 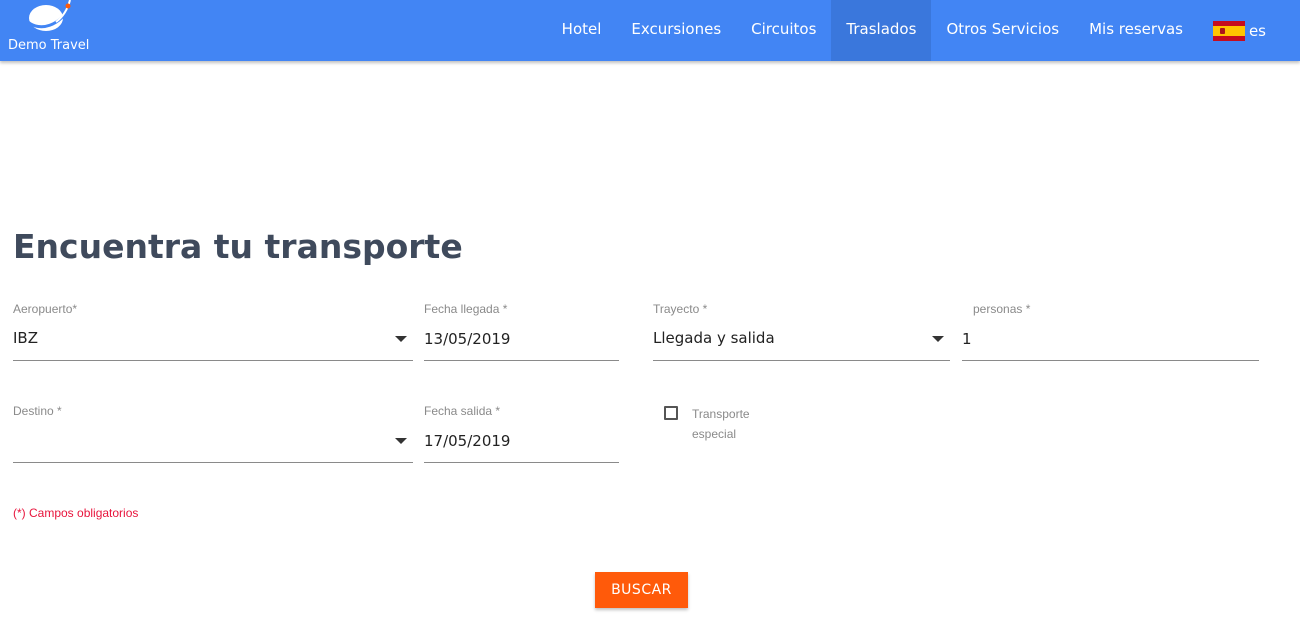 What do you see at coordinates (462, 411) in the screenshot?
I see `departure-date-label: Fecha salida *` at bounding box center [462, 411].